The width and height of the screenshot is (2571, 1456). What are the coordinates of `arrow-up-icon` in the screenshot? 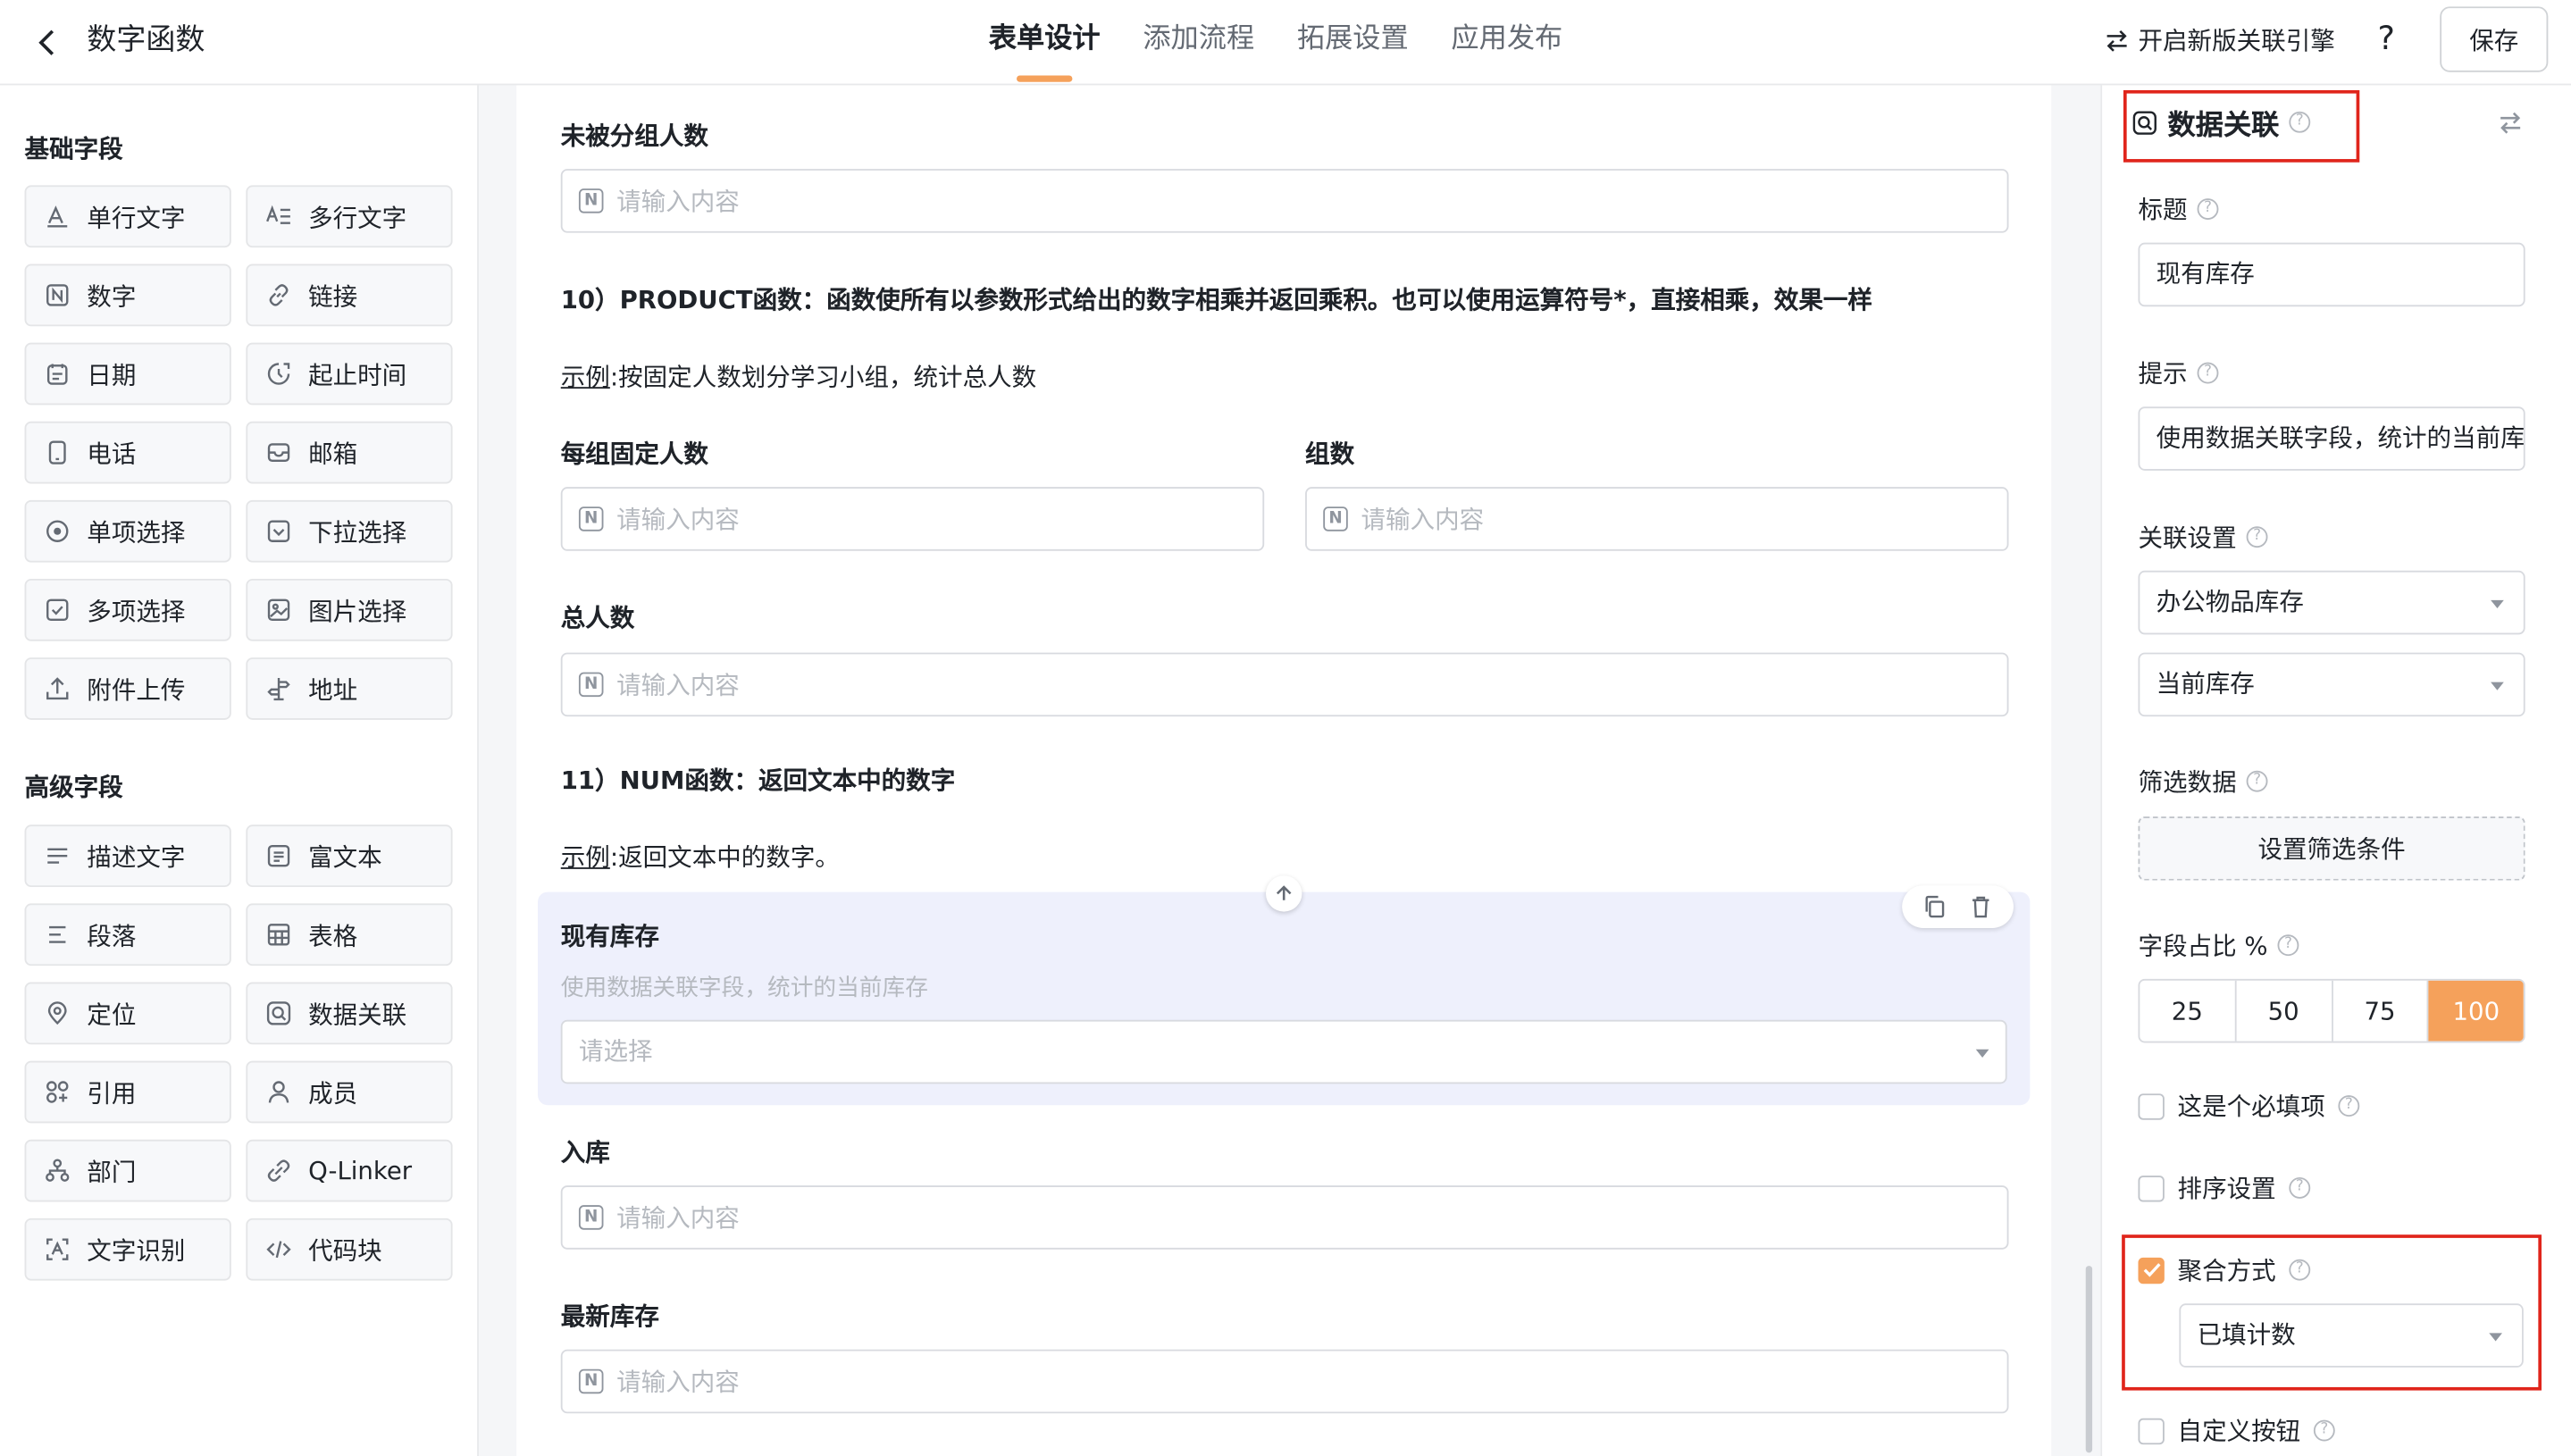 It's located at (1284, 892).